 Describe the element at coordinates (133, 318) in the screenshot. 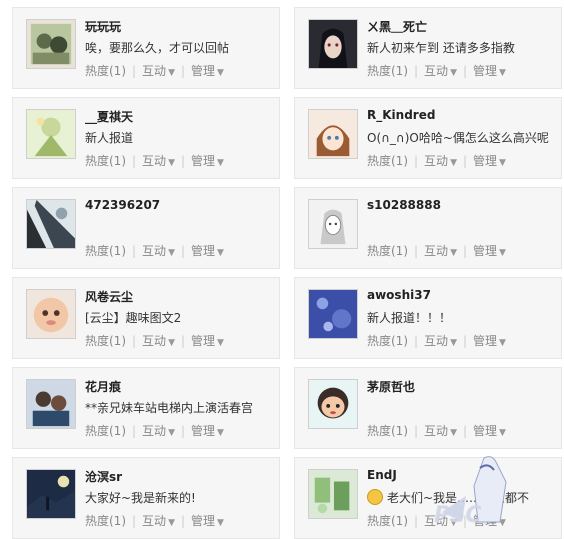

I see `status-text: [云尘】趣味图文2` at that location.